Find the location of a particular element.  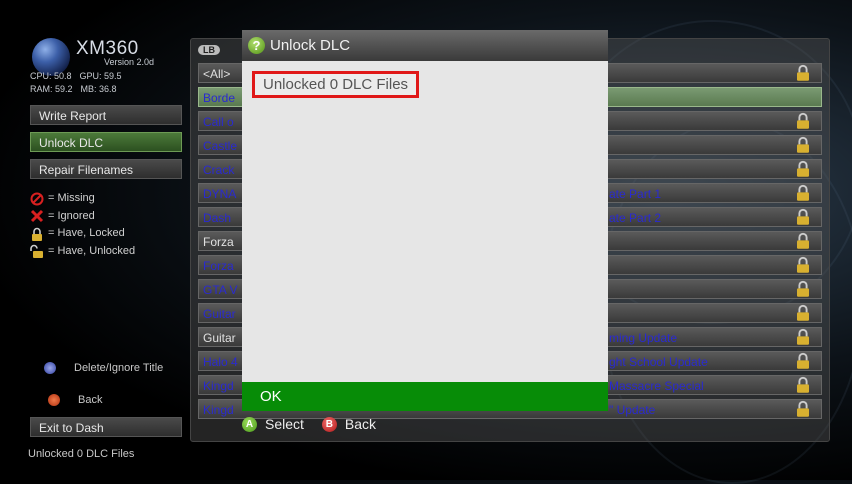

app-version: Version 2.0d is located at coordinates (129, 62).